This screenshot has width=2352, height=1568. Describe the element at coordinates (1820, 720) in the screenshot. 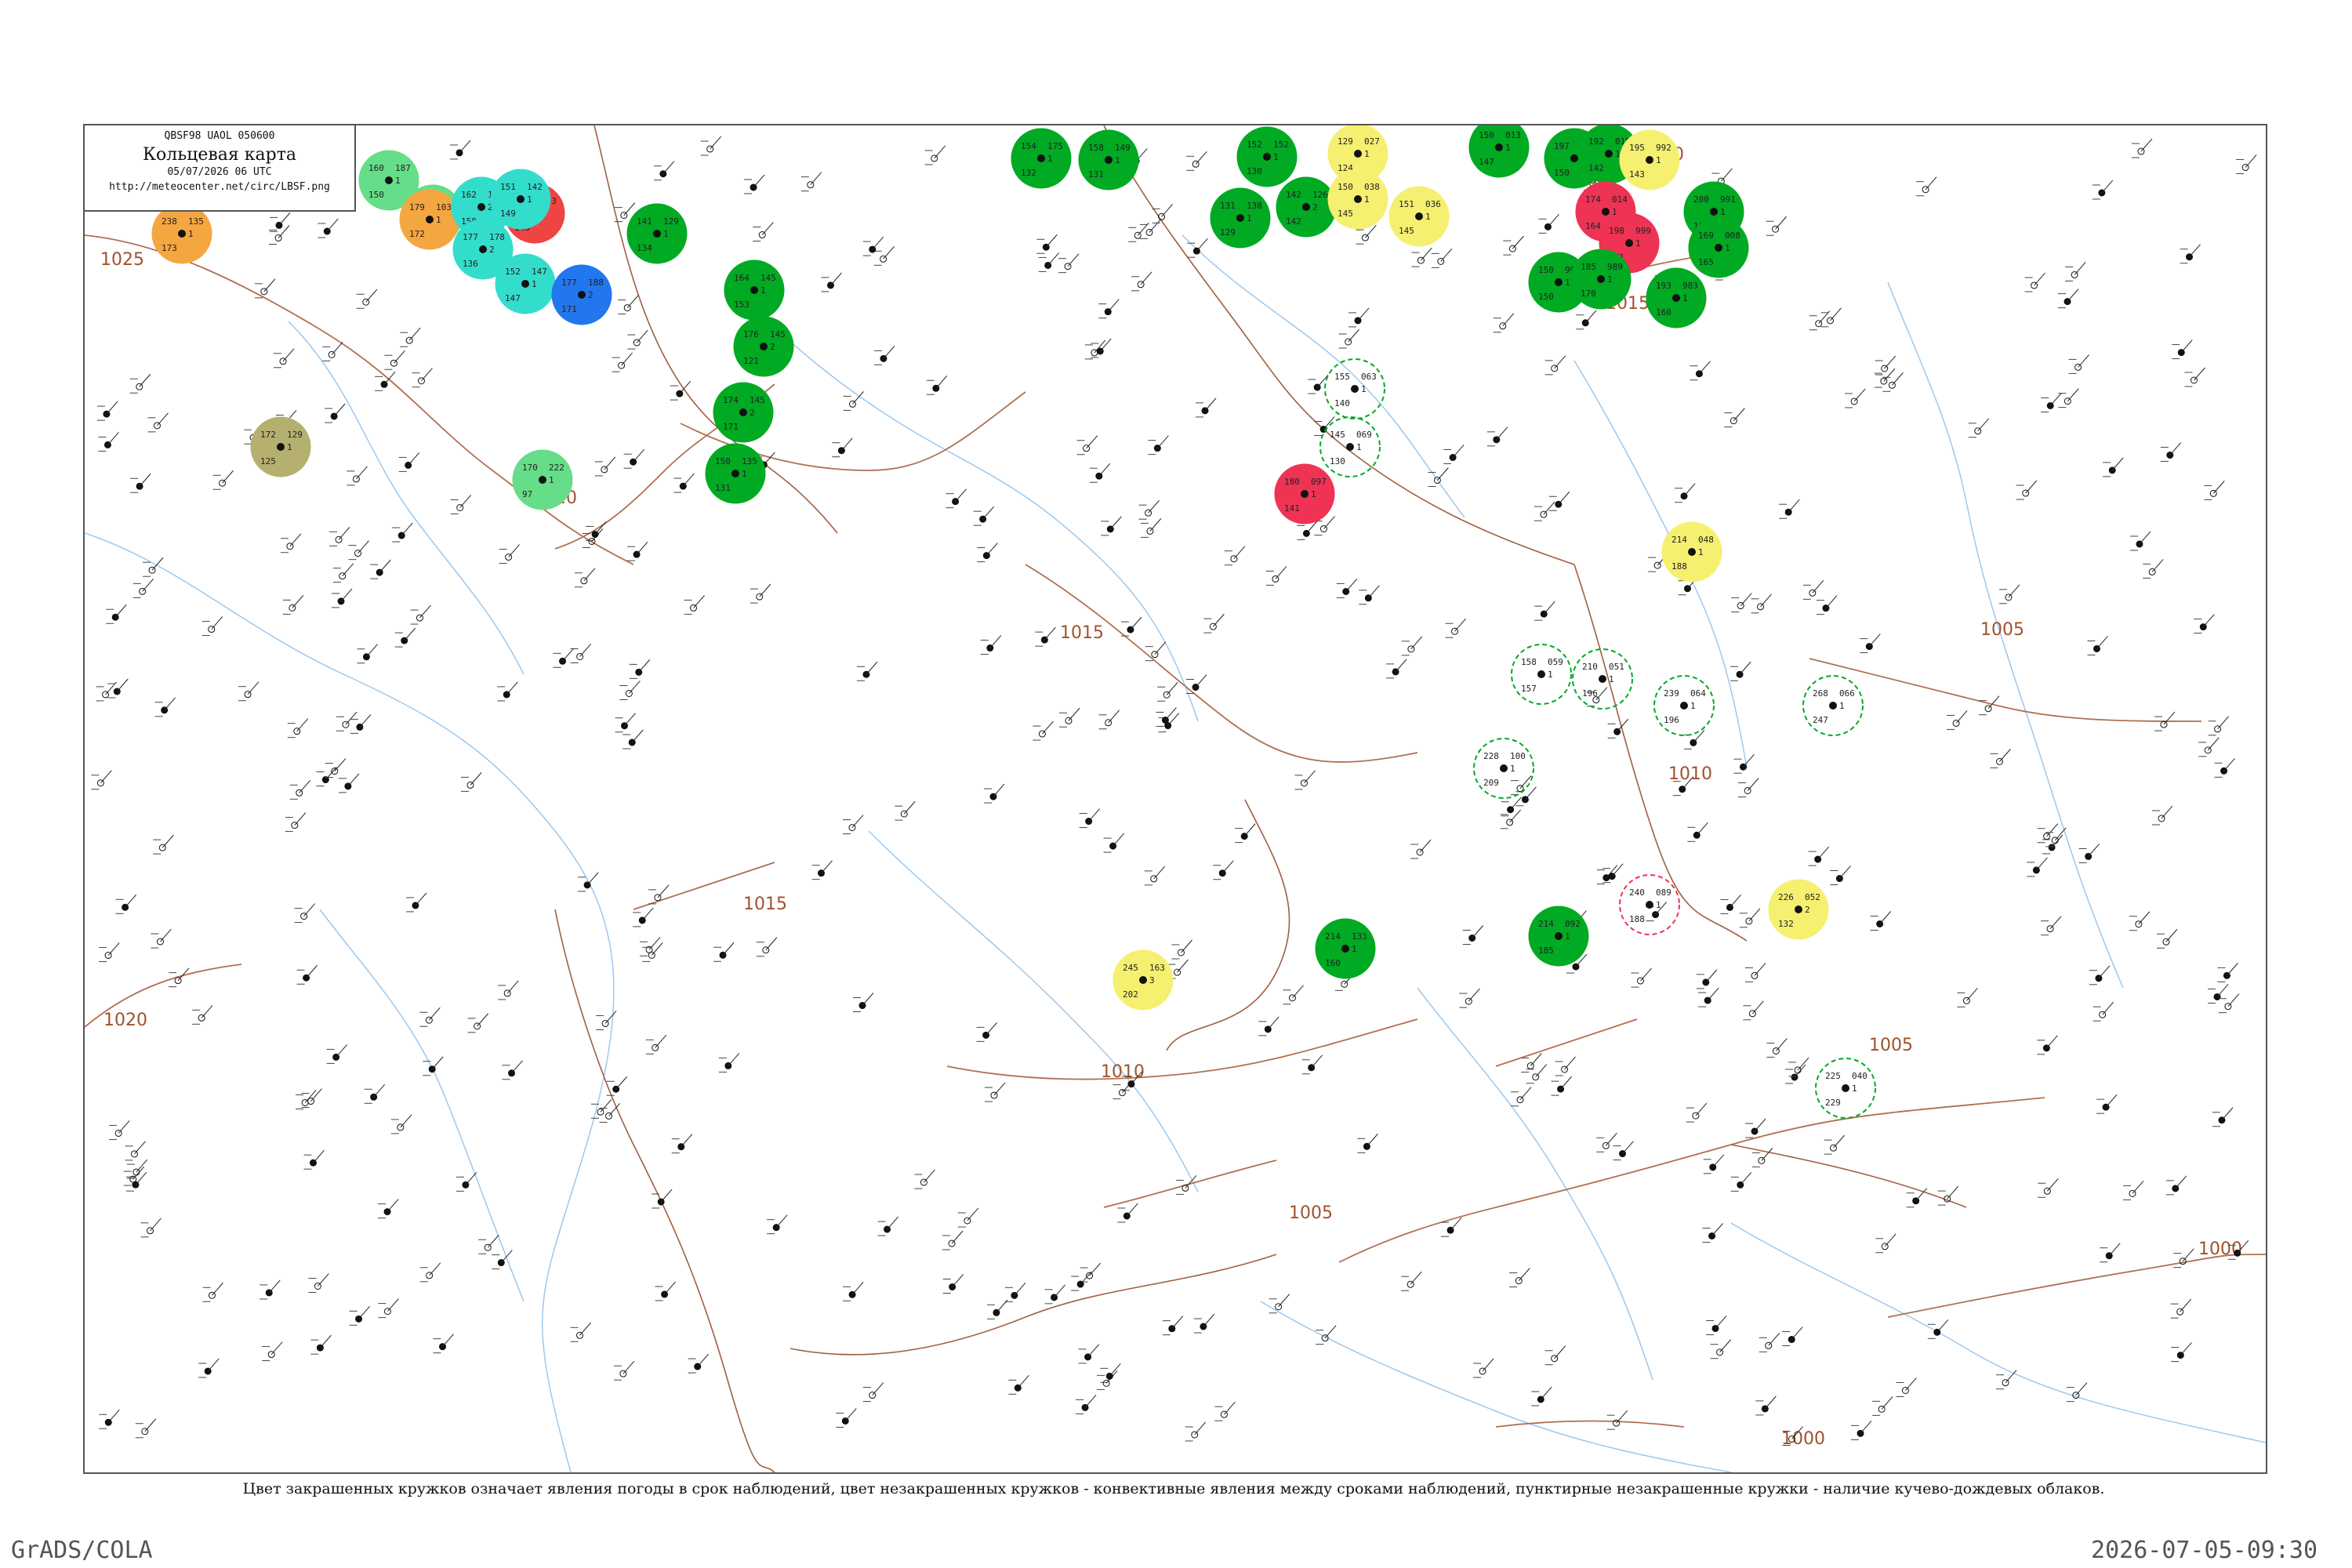

I see `station-value: 247` at that location.